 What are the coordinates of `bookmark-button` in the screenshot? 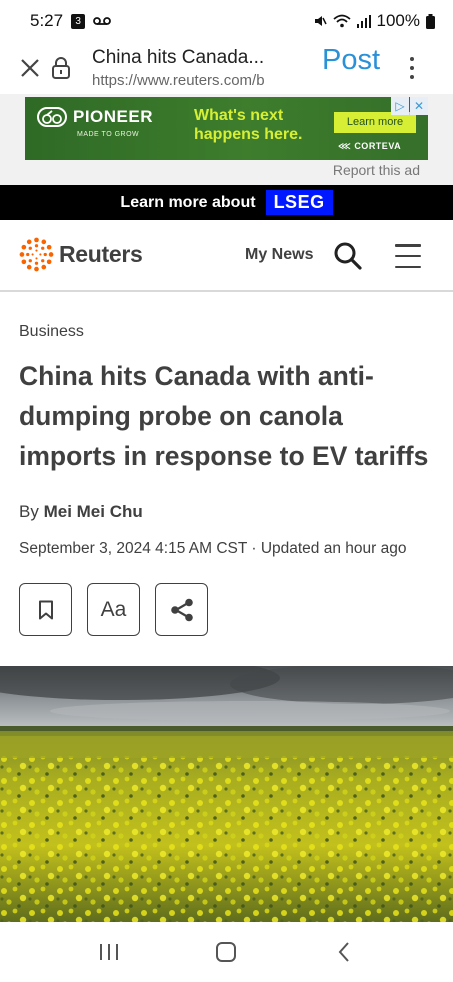 It's located at (45, 609).